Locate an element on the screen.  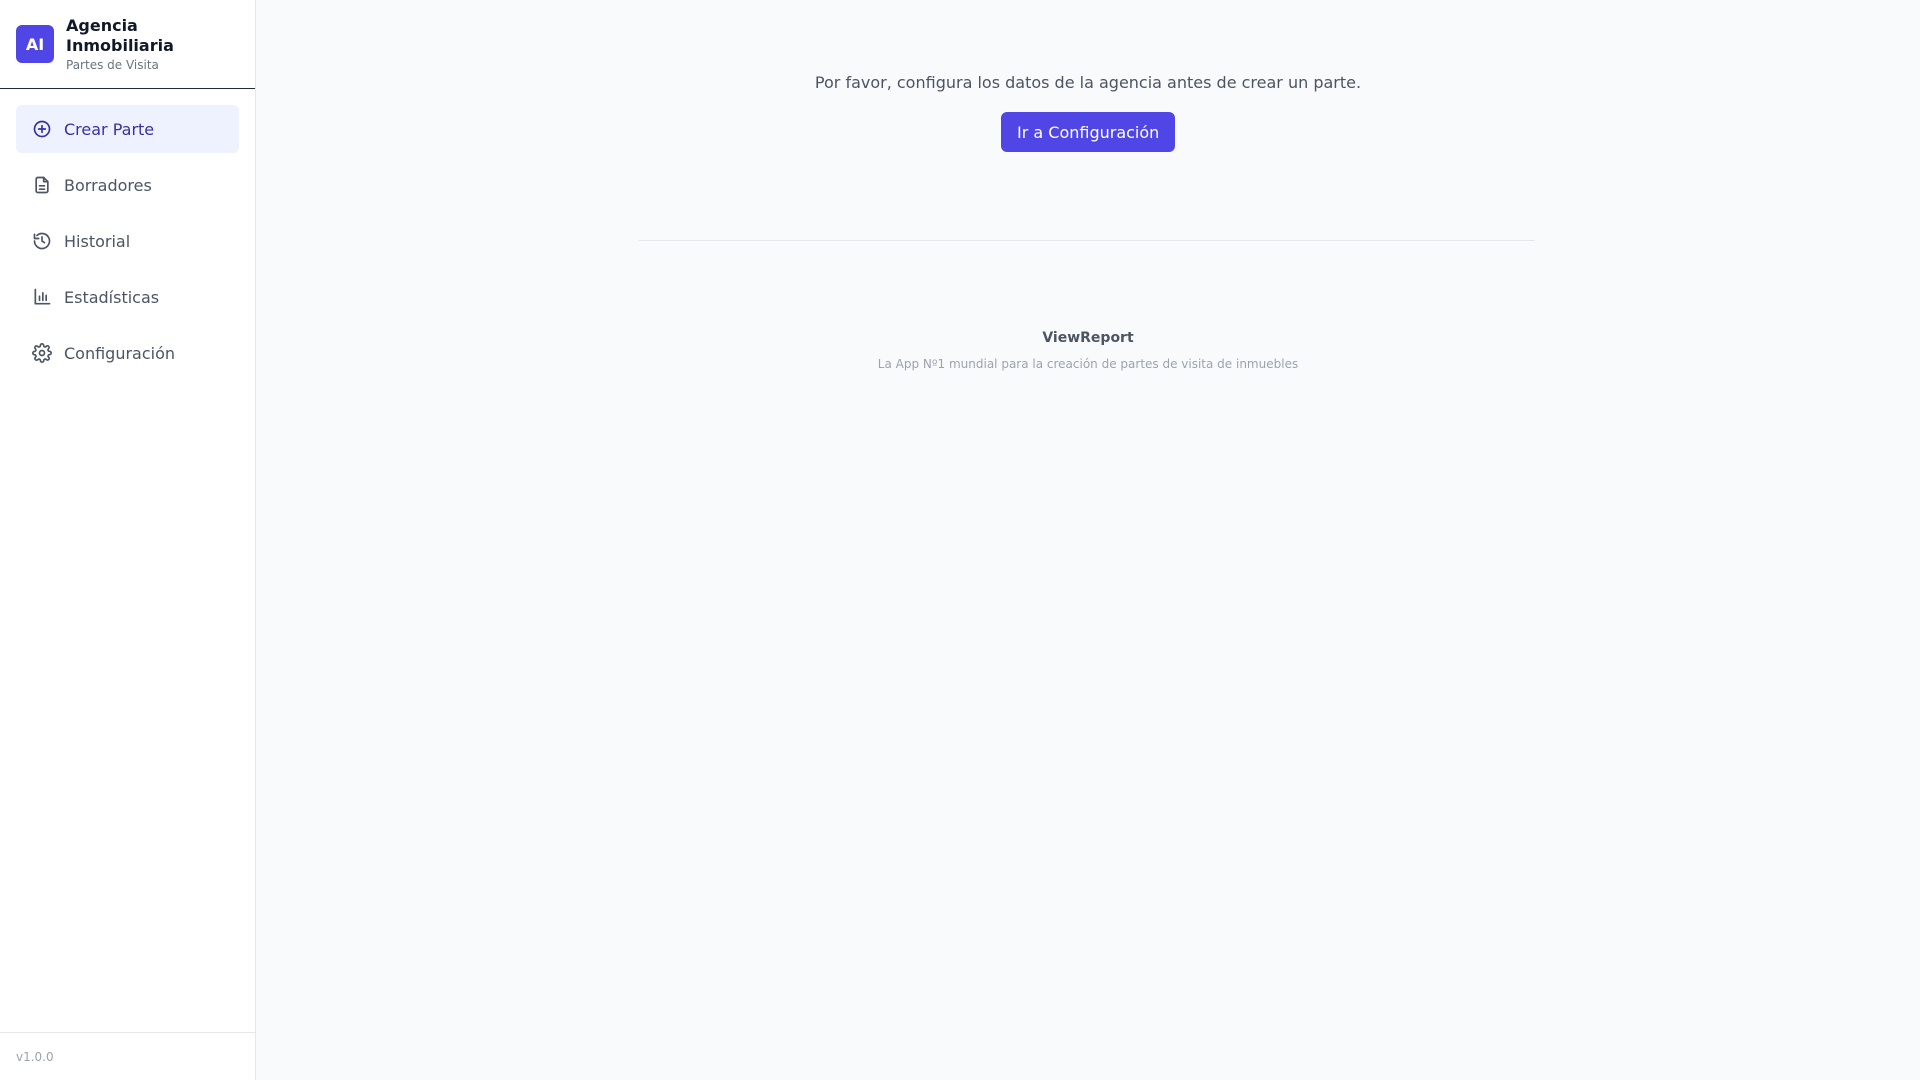
sidebar-item-label: Estadísticas is located at coordinates (112, 297).